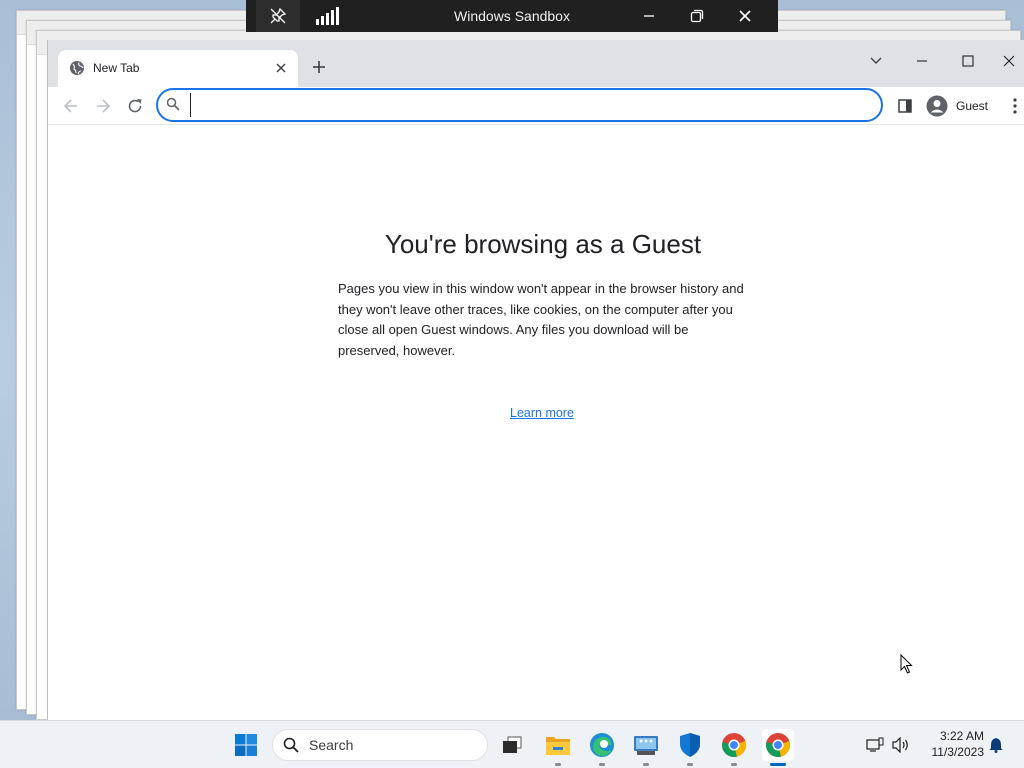 The image size is (1024, 768). What do you see at coordinates (905, 106) in the screenshot?
I see `side-panel-icon` at bounding box center [905, 106].